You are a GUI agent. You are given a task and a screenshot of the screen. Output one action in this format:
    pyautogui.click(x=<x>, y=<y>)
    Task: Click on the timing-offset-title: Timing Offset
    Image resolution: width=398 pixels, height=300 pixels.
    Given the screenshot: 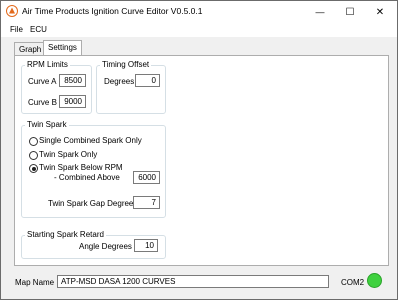 What is the action you would take?
    pyautogui.click(x=126, y=64)
    